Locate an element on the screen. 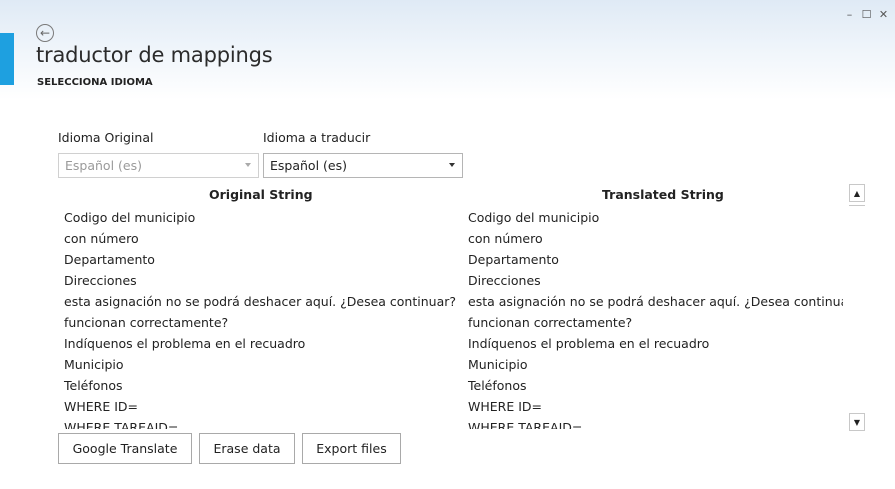 This screenshot has width=895, height=489. minimize-button: – is located at coordinates (849, 15).